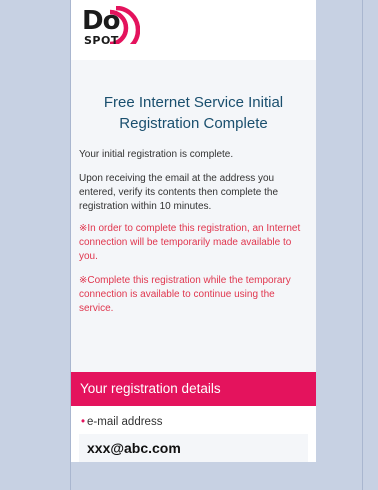  Describe the element at coordinates (125, 422) in the screenshot. I see `email-label-text: e-mail address` at that location.